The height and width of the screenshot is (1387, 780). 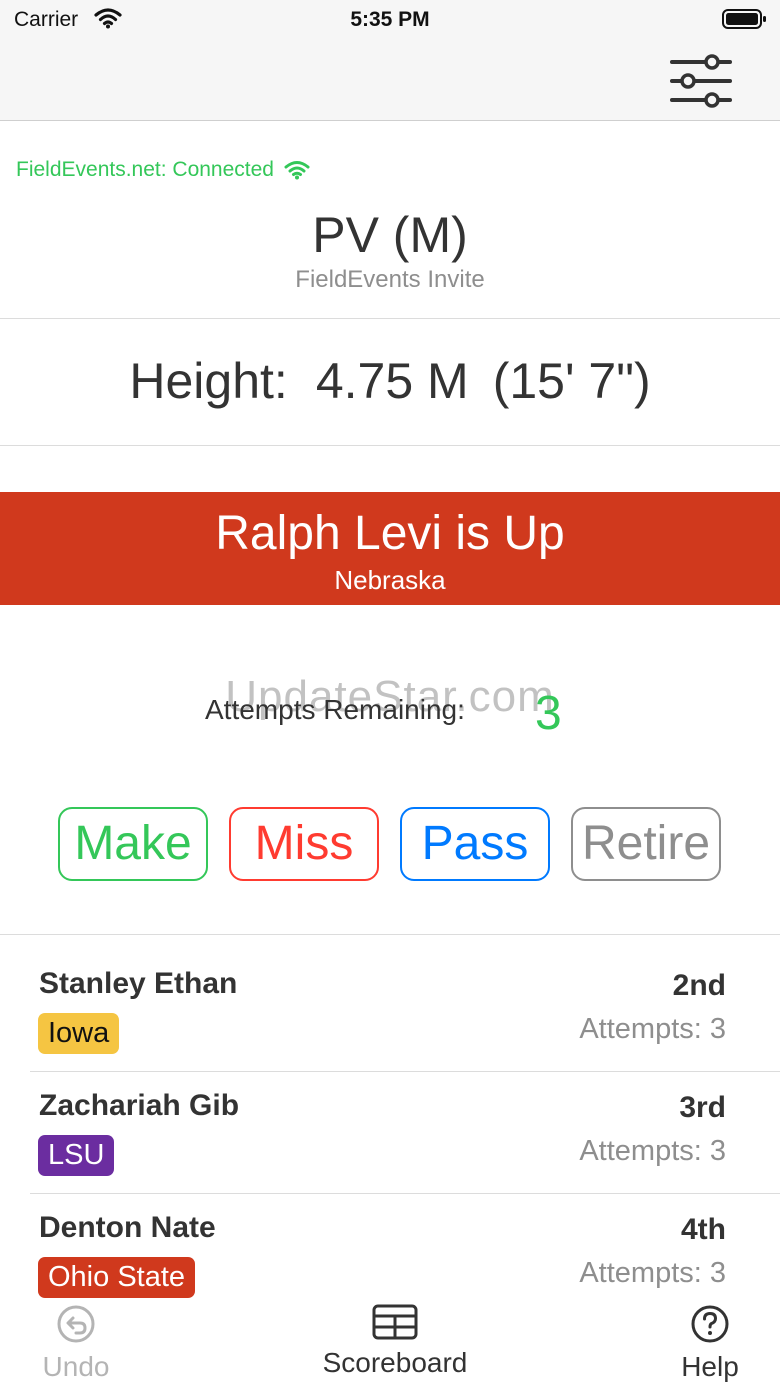 I want to click on attempts-remaining-label: Attempts Remaining:, so click(x=335, y=709).